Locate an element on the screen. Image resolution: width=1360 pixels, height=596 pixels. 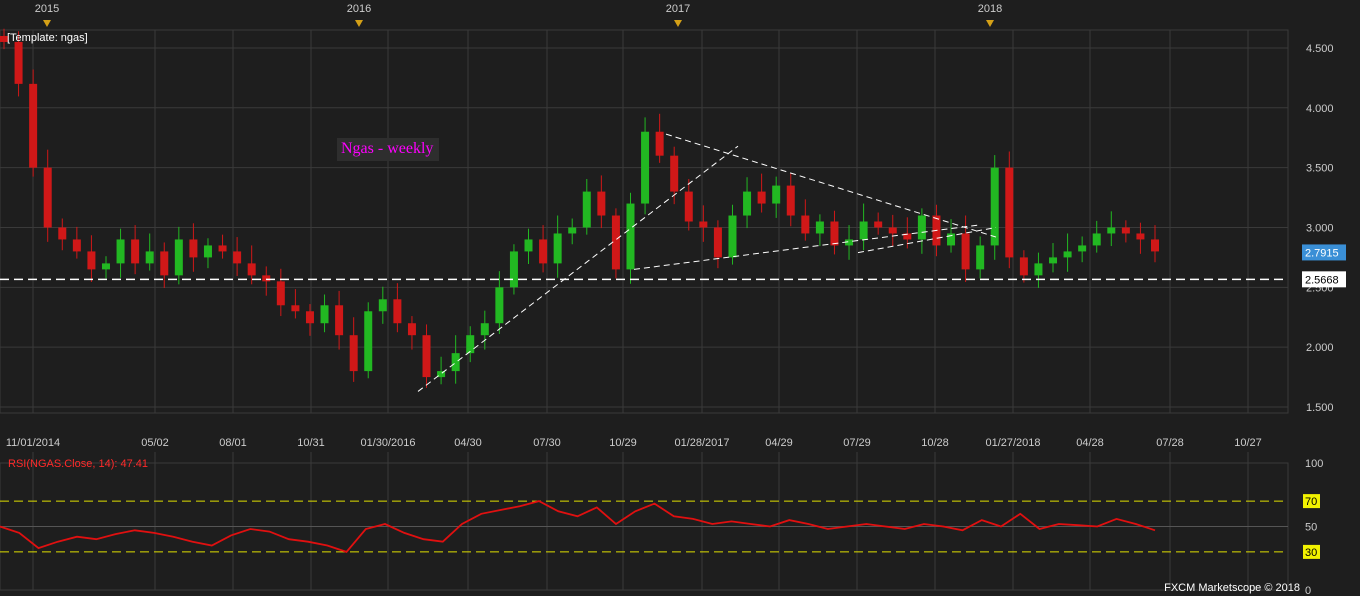
date-tick-label: 04/29 is located at coordinates (779, 443).